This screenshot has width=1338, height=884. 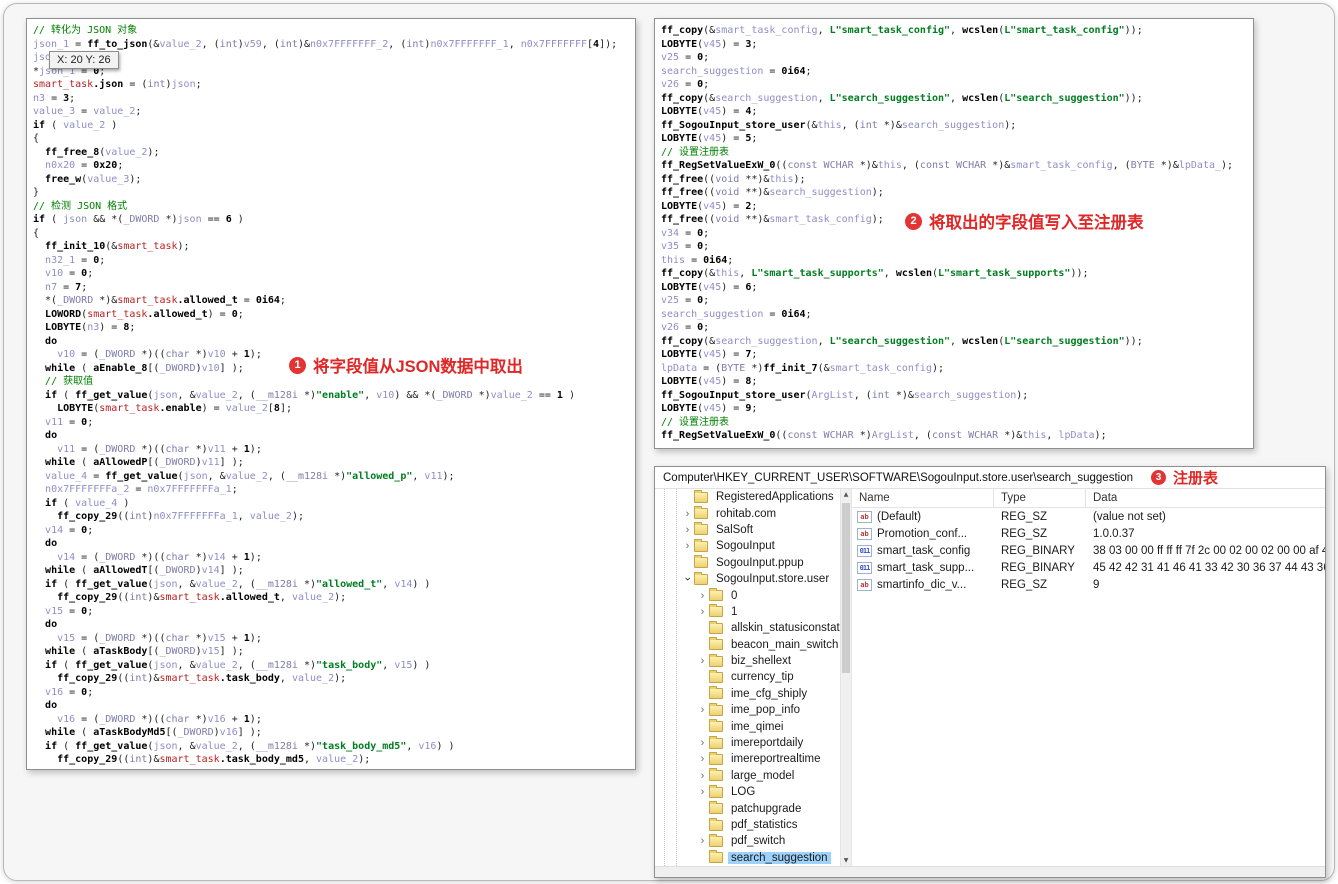 What do you see at coordinates (758, 841) in the screenshot?
I see `tree-item-label: pdf_switch` at bounding box center [758, 841].